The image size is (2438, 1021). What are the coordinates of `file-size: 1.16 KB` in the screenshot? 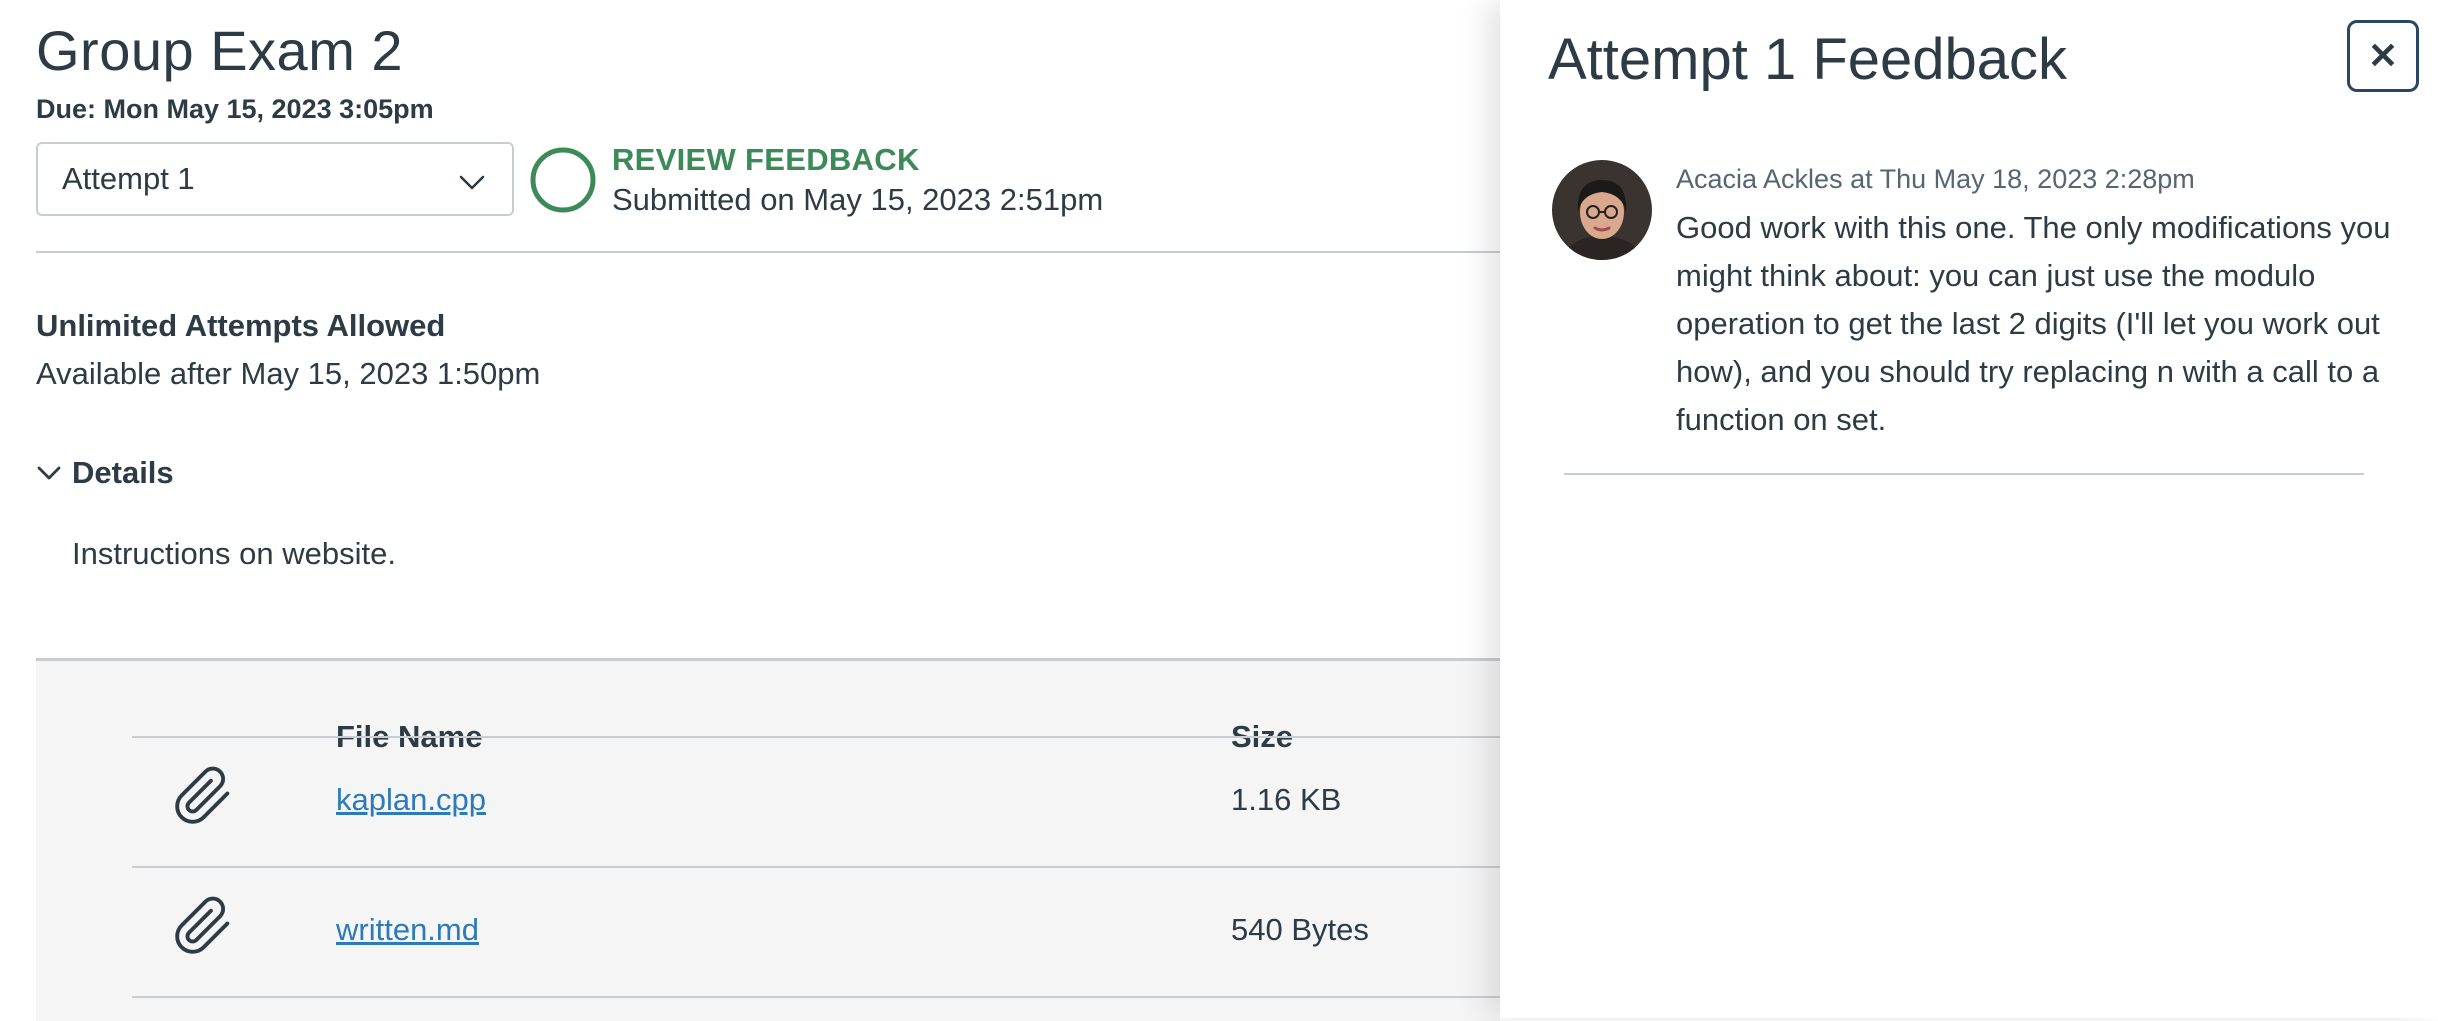 It's located at (1286, 799).